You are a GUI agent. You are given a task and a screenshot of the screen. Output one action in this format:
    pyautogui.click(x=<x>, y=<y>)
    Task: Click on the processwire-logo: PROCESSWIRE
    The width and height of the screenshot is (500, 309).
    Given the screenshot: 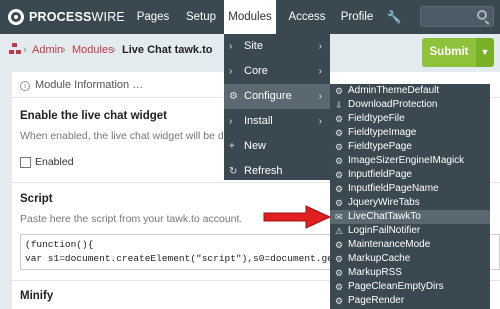 What is the action you would take?
    pyautogui.click(x=66, y=17)
    